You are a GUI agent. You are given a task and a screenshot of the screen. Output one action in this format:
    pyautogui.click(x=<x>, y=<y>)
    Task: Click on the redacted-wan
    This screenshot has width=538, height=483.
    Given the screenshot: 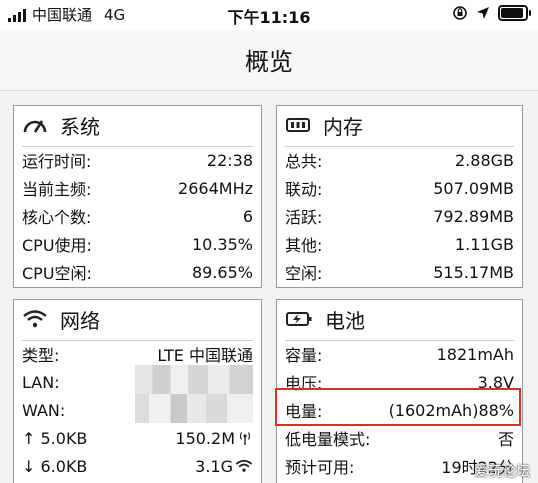 What is the action you would take?
    pyautogui.click(x=194, y=408)
    